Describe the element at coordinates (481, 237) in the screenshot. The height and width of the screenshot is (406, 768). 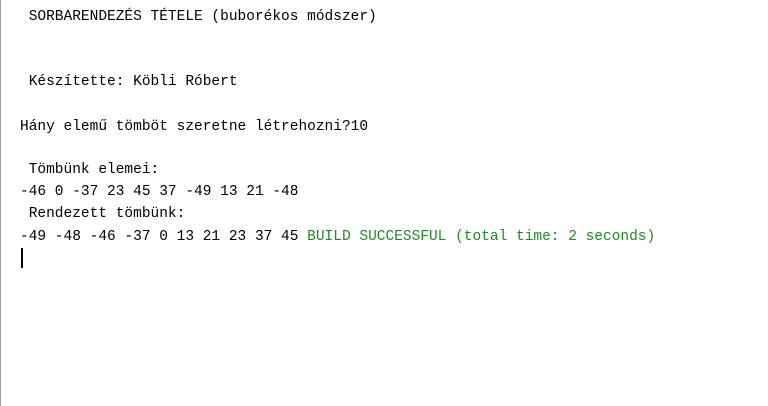
I see `build-status-message: BUILD SUCCESSFUL (total time: 2 seconds)` at that location.